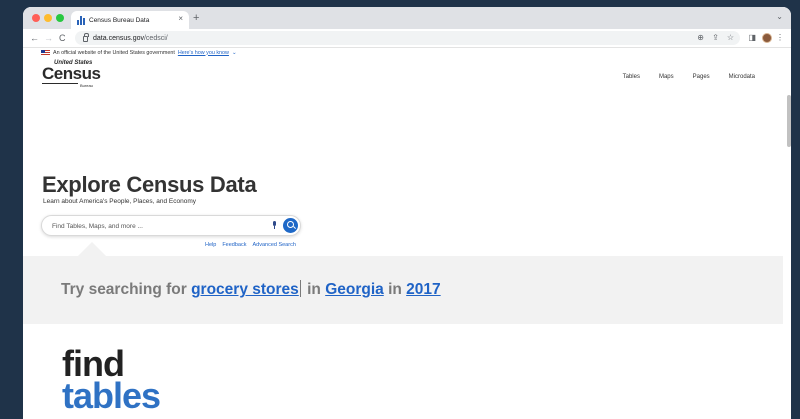  Describe the element at coordinates (290, 225) in the screenshot. I see `search-button` at that location.